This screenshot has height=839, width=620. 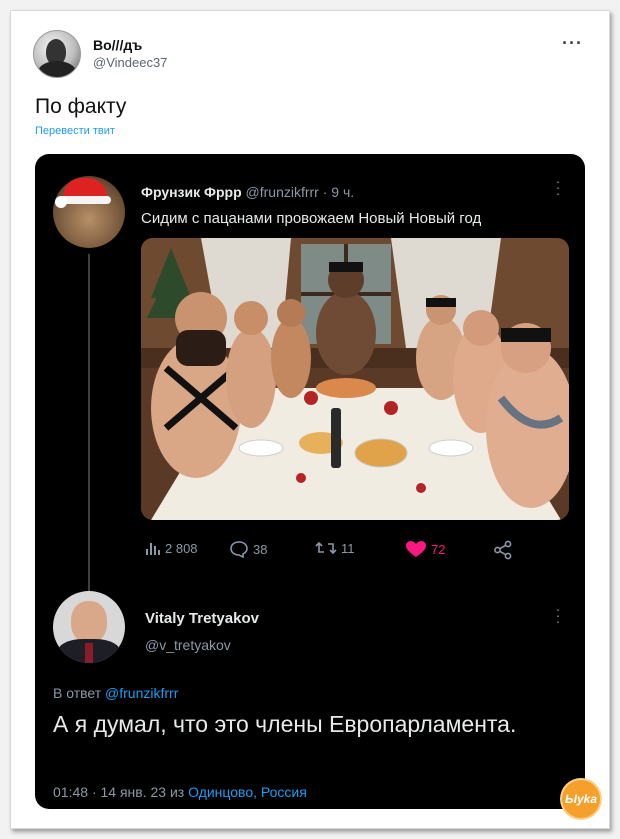 I want to click on likes-count: 72, so click(x=438, y=549).